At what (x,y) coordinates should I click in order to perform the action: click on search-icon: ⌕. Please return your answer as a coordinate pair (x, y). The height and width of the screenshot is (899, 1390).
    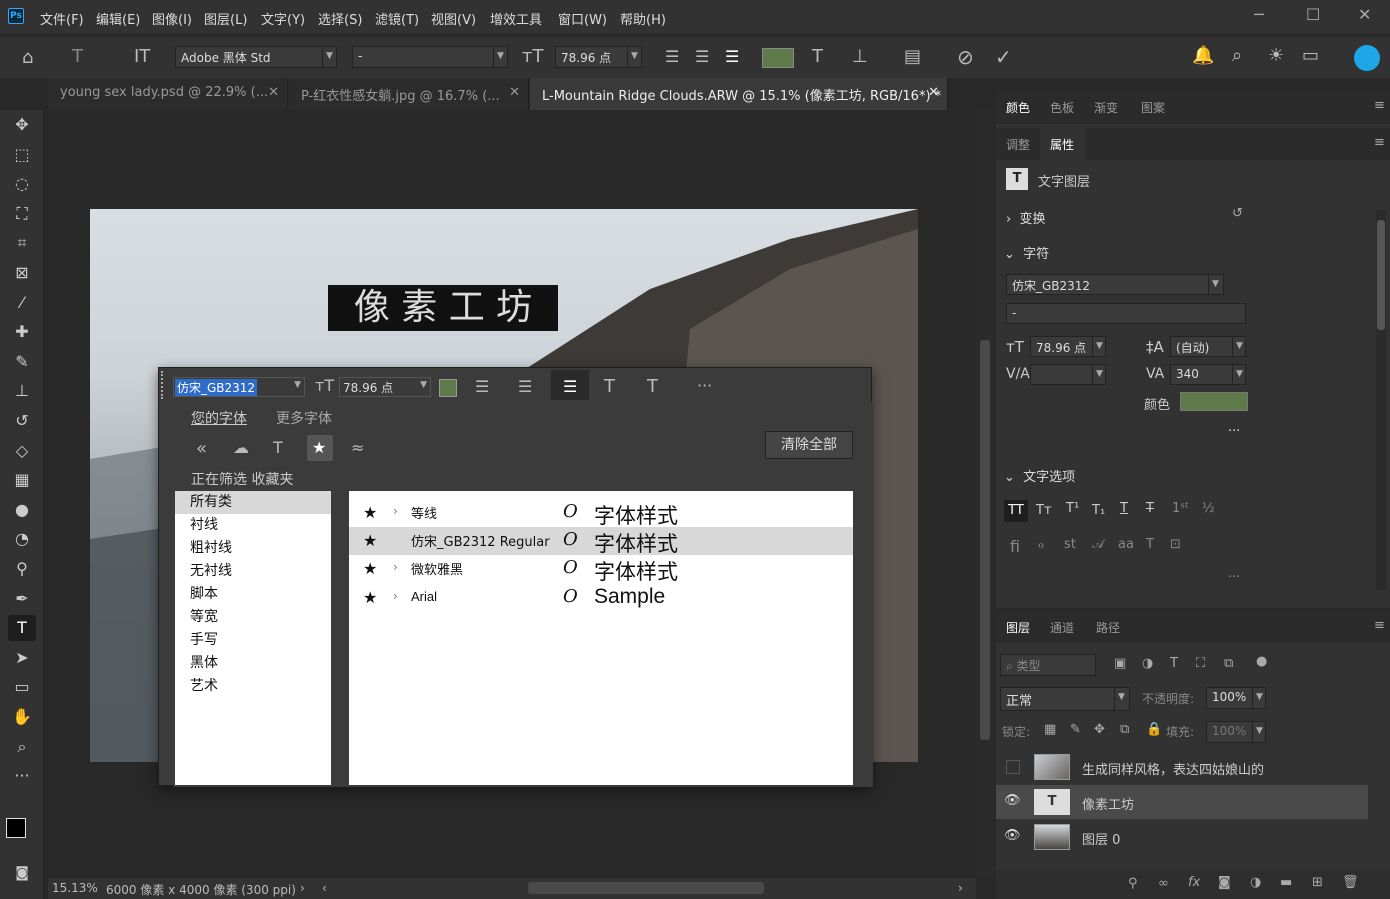
    Looking at the image, I should click on (1237, 55).